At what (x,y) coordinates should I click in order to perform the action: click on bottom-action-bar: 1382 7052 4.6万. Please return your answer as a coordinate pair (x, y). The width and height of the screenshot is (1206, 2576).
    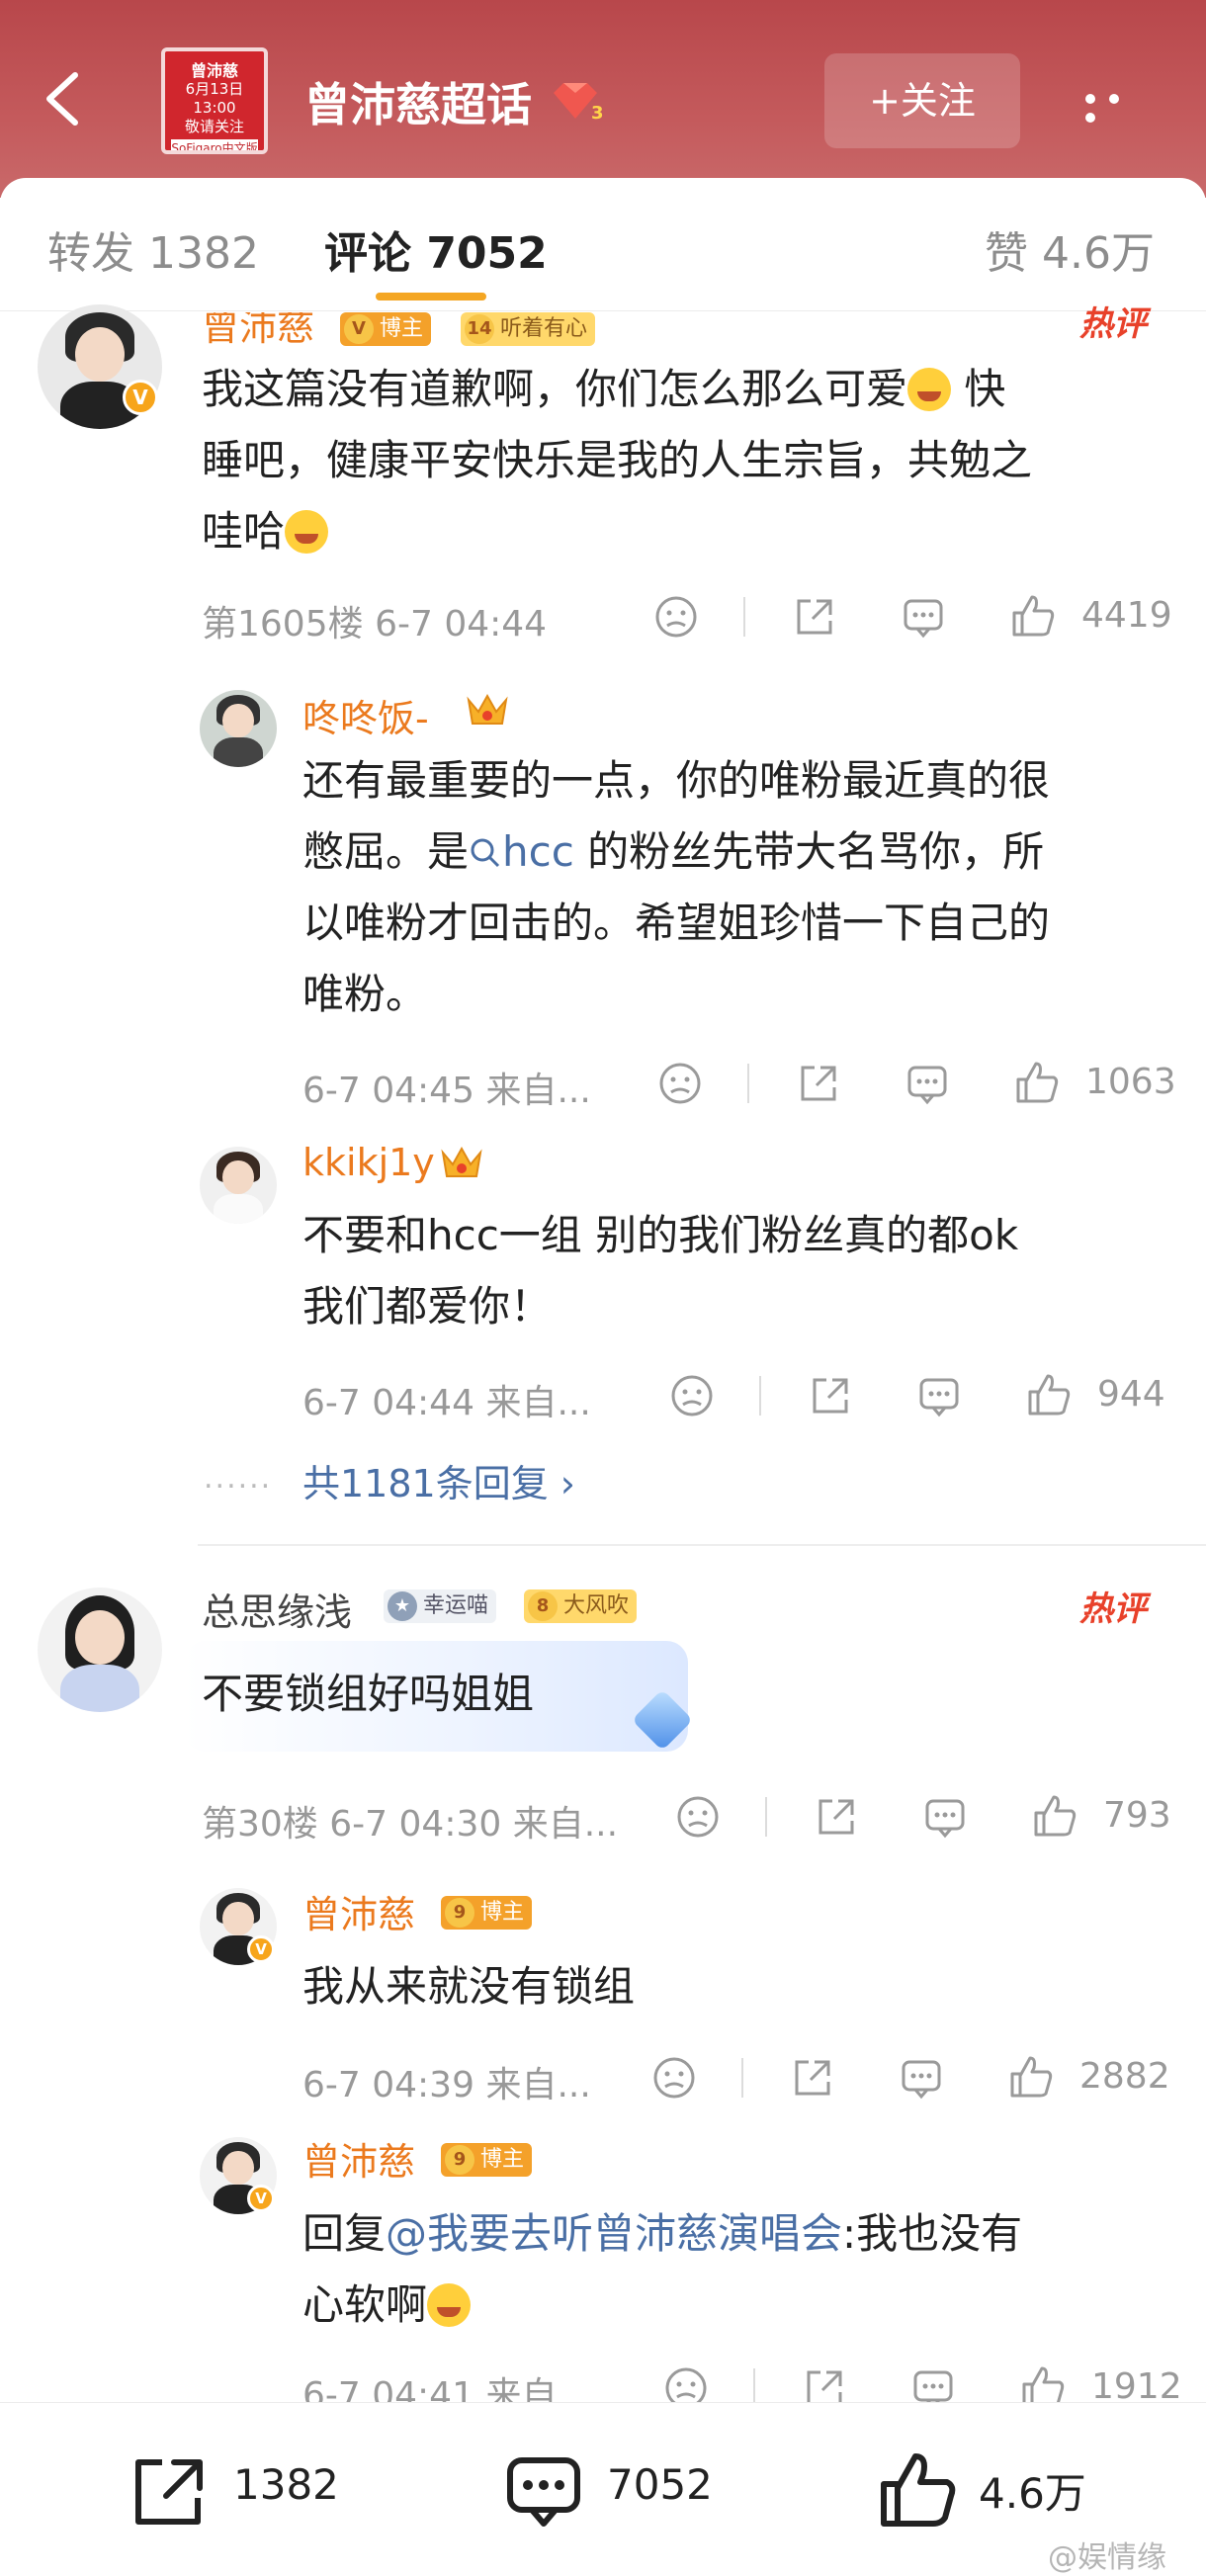
    Looking at the image, I should click on (603, 2489).